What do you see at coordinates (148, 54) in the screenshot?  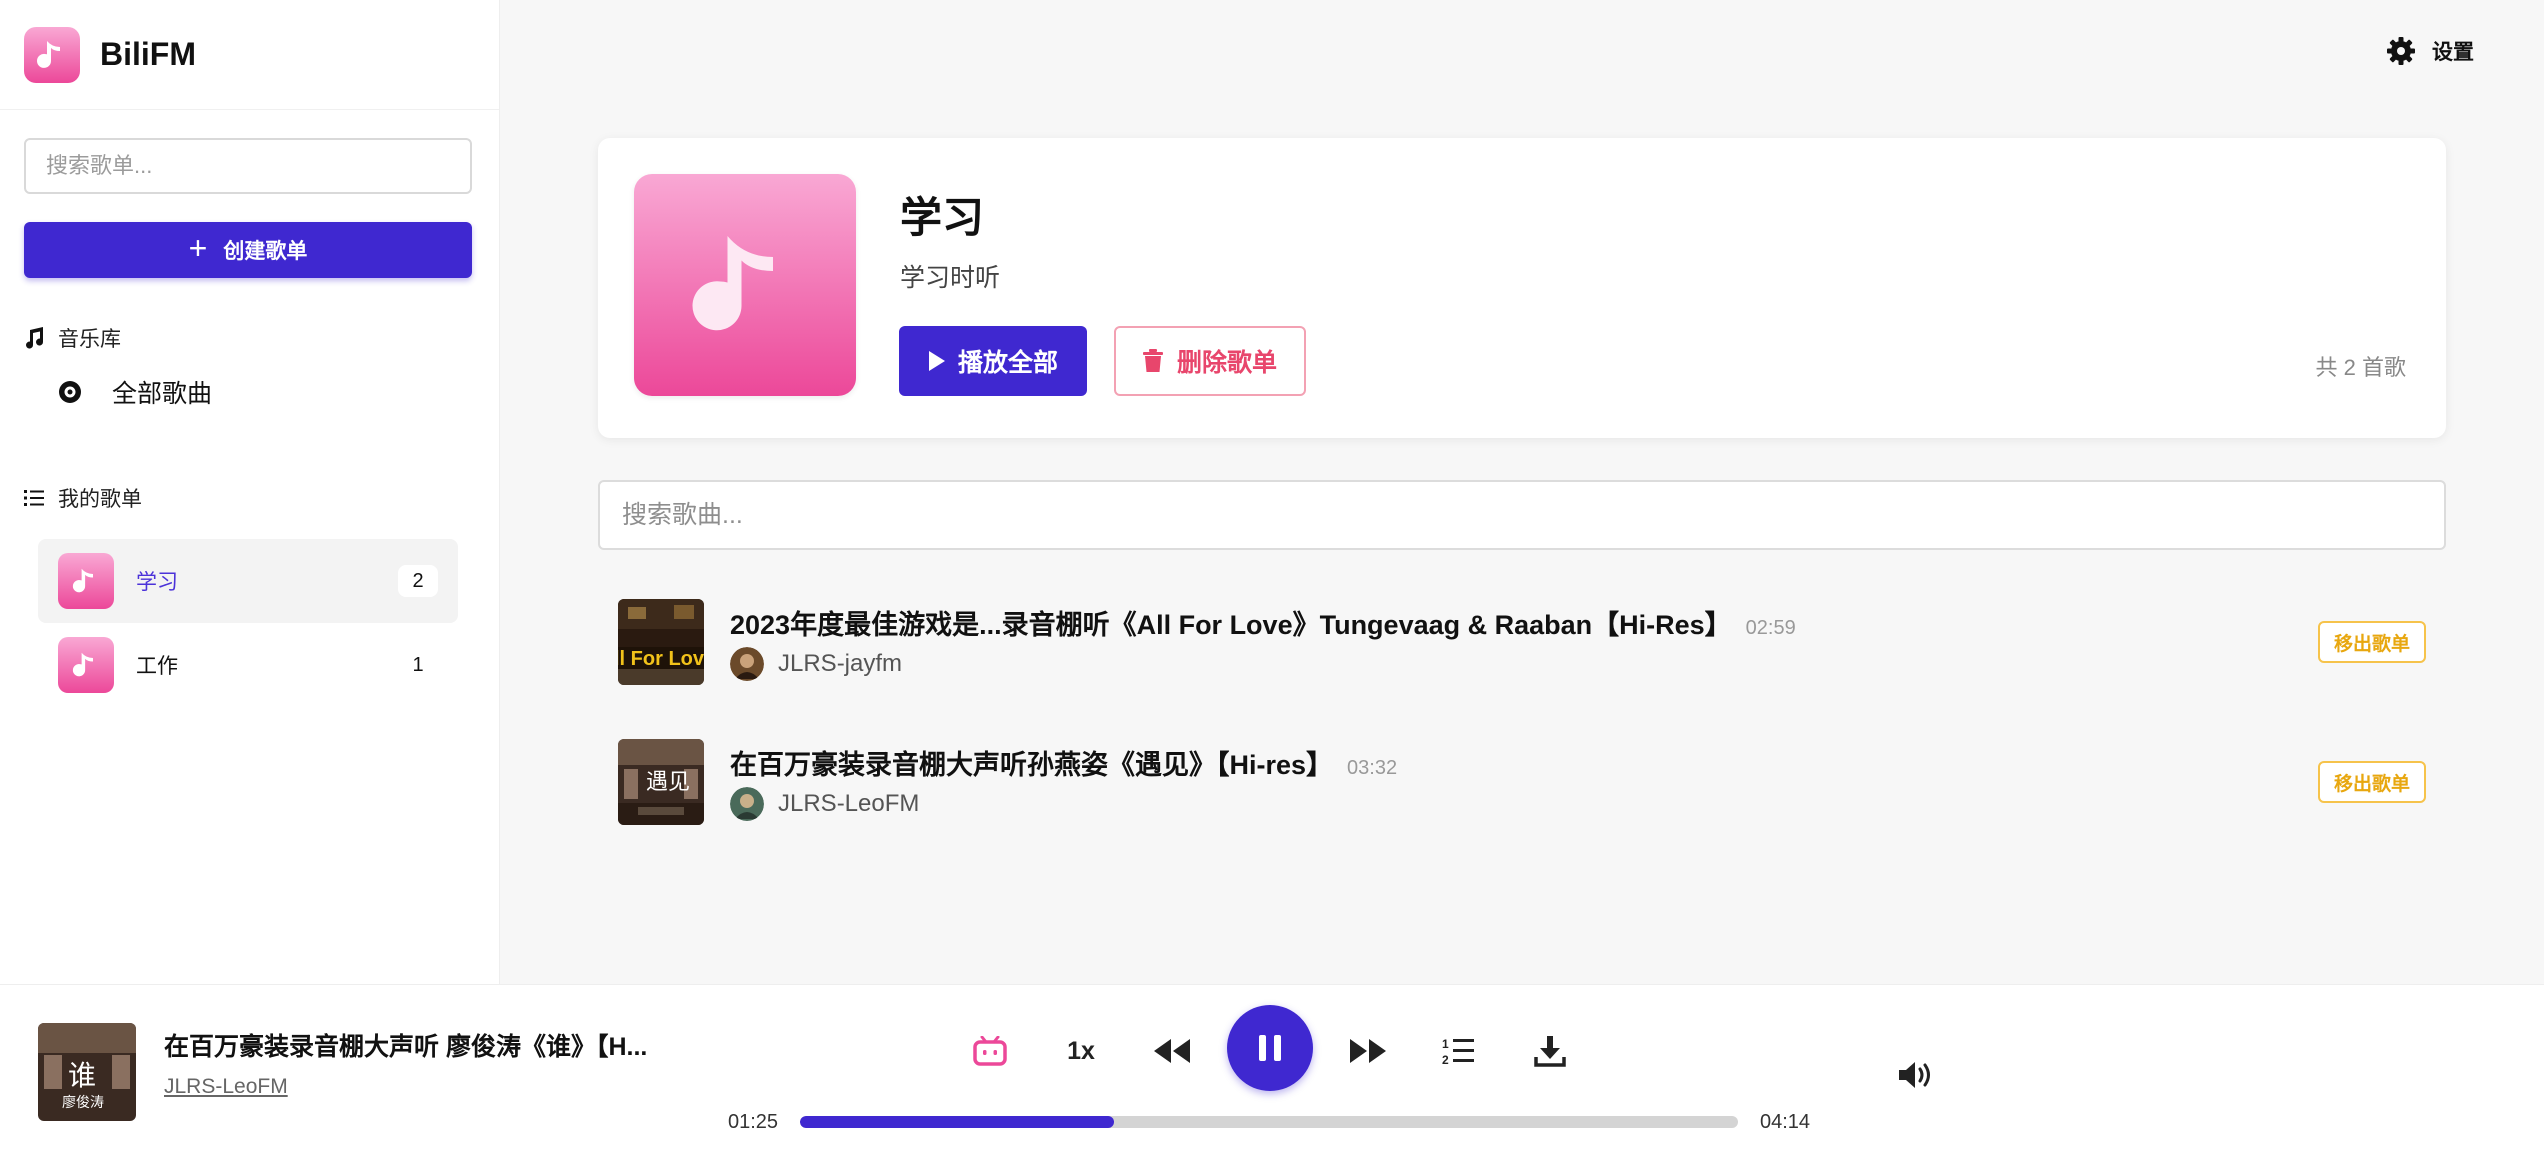 I see `app-name: BiliFM` at bounding box center [148, 54].